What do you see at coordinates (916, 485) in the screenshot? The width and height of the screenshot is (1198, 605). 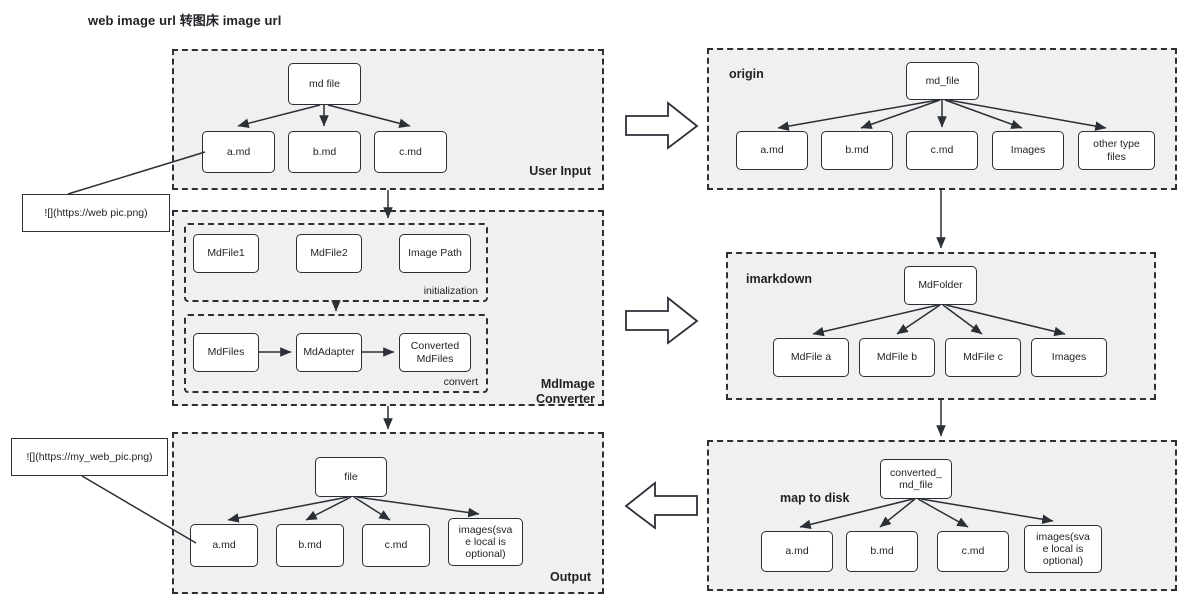 I see `node-converted-md-file-line2: md_file` at bounding box center [916, 485].